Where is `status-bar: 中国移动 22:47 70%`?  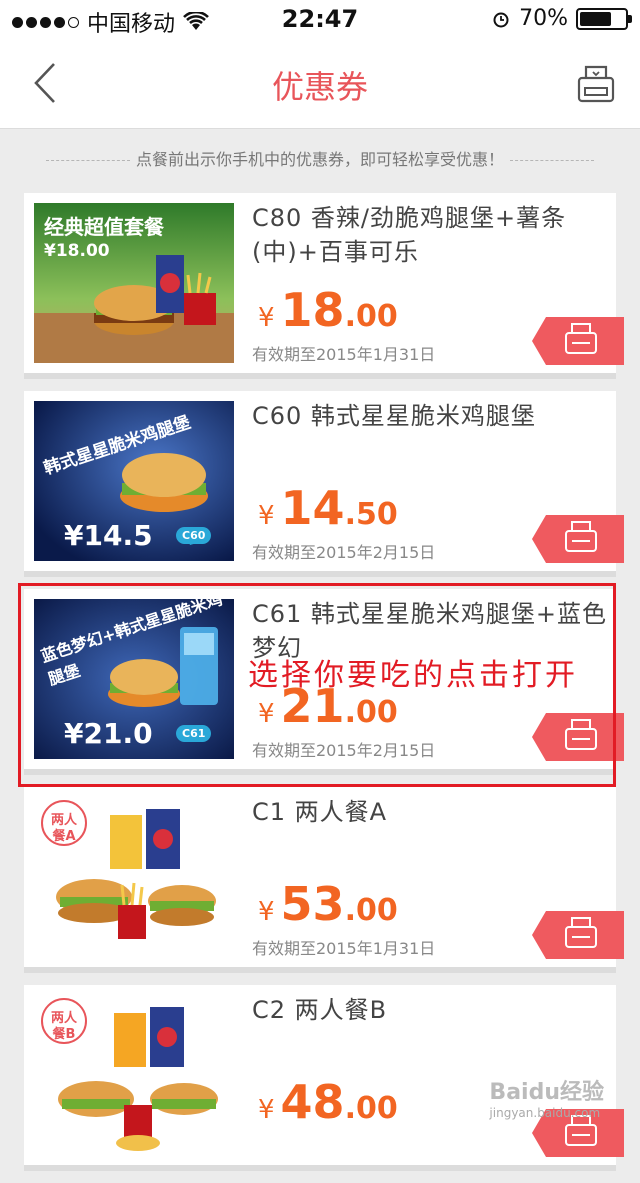 status-bar: 中国移动 22:47 70% is located at coordinates (320, 20).